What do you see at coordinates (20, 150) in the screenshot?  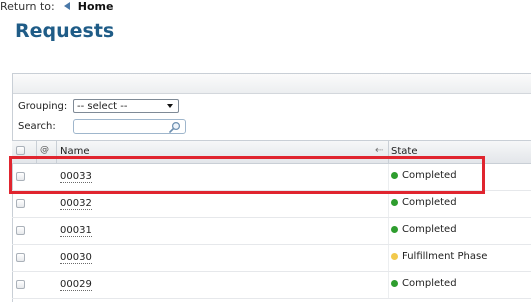 I see `select-all-checkbox` at bounding box center [20, 150].